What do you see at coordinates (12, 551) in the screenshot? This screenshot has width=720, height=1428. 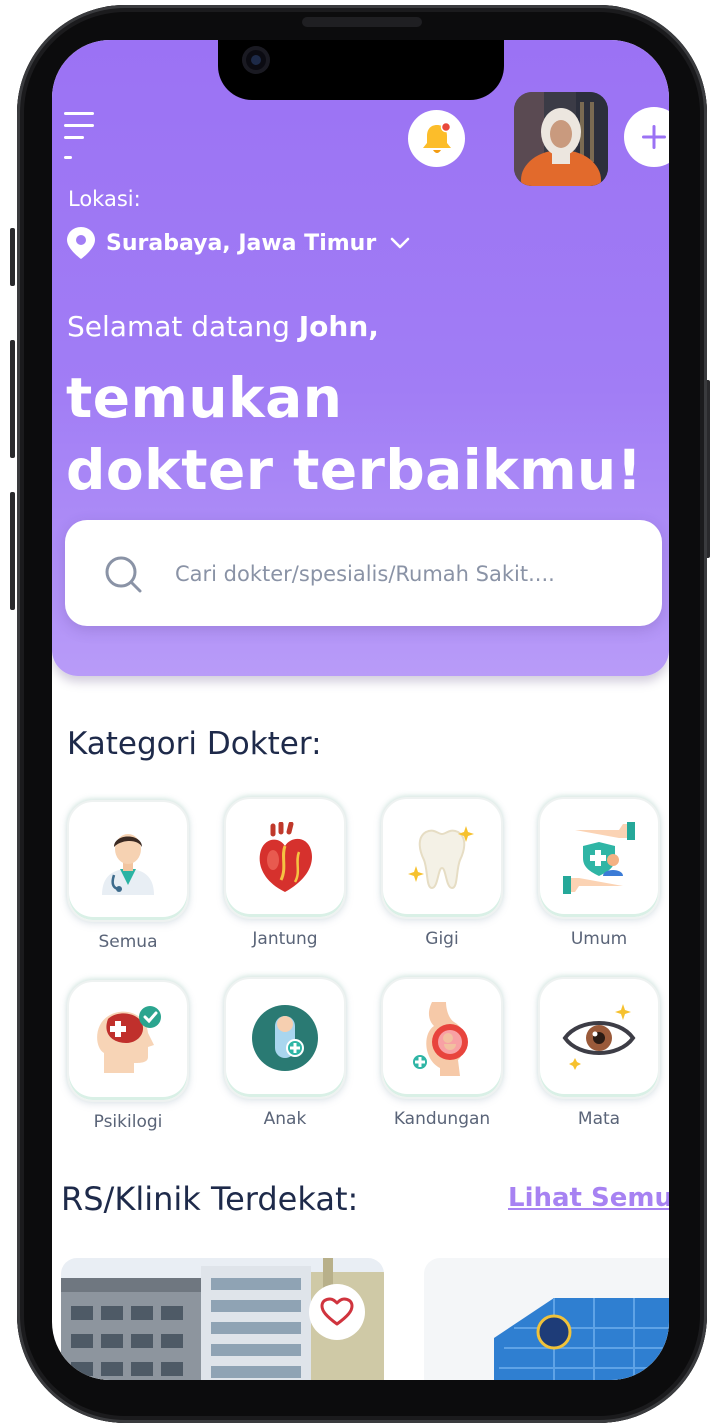 I see `phone-volume-down` at bounding box center [12, 551].